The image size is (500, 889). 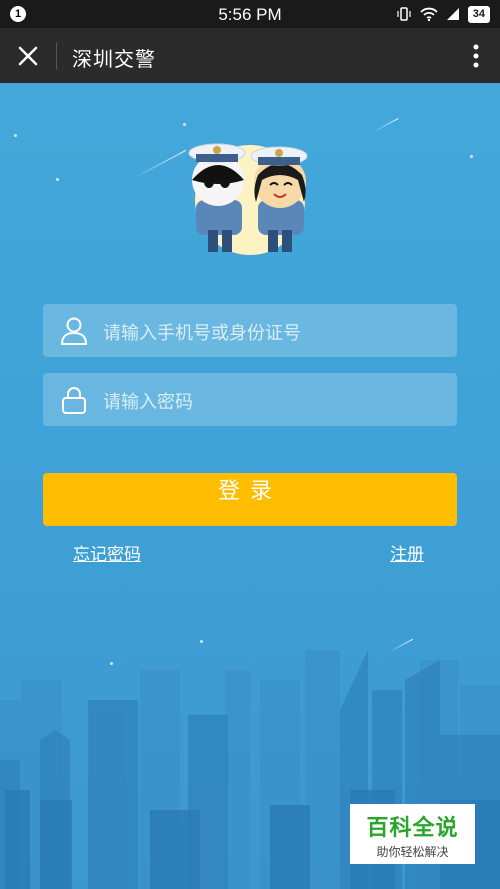 What do you see at coordinates (385, 125) in the screenshot?
I see `meteor-decoration` at bounding box center [385, 125].